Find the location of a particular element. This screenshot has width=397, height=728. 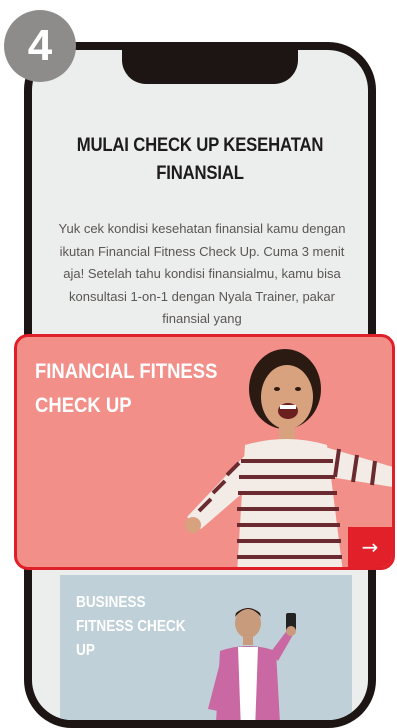

arrow-right-icon: → is located at coordinates (370, 547).